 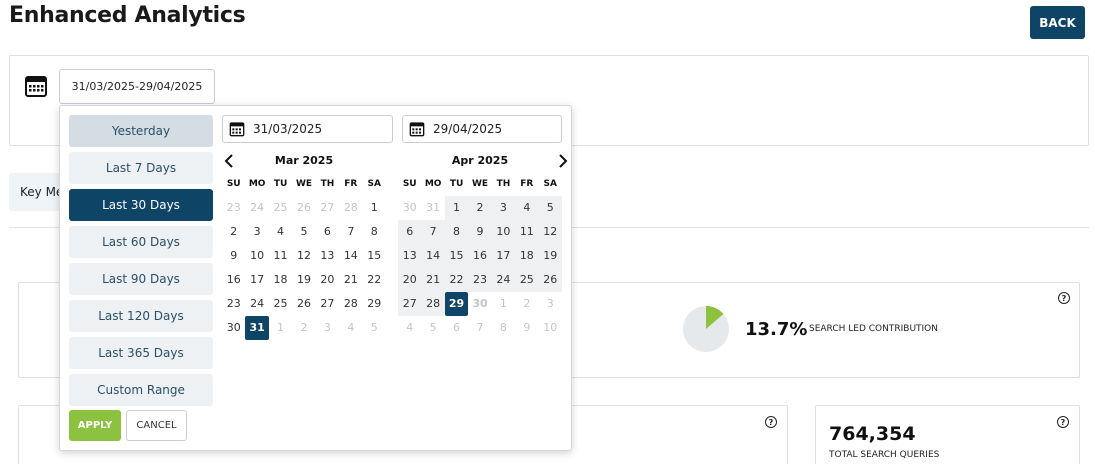 What do you see at coordinates (307, 129) in the screenshot?
I see `start-date-input: 31/03/2025` at bounding box center [307, 129].